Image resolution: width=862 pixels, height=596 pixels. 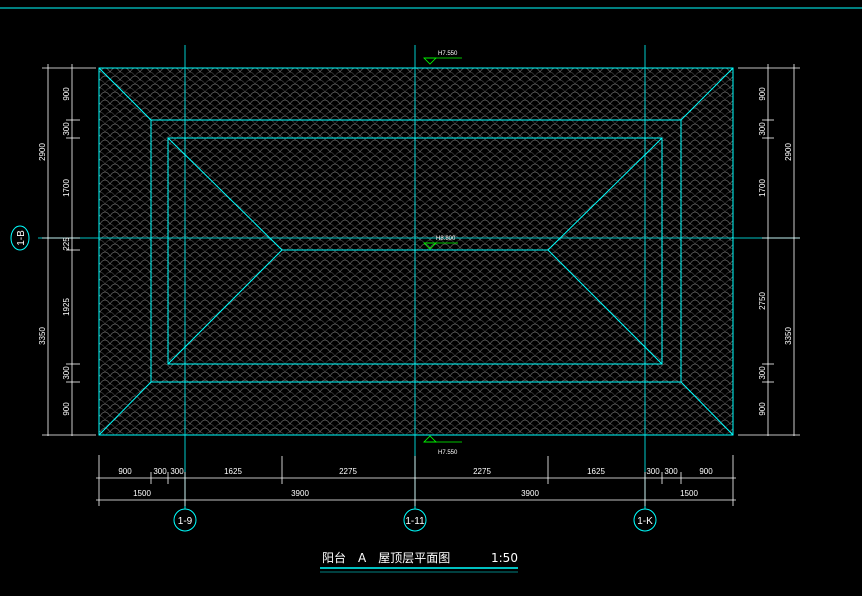 What do you see at coordinates (66, 409) in the screenshot?
I see `left-dim-inner-7: 900` at bounding box center [66, 409].